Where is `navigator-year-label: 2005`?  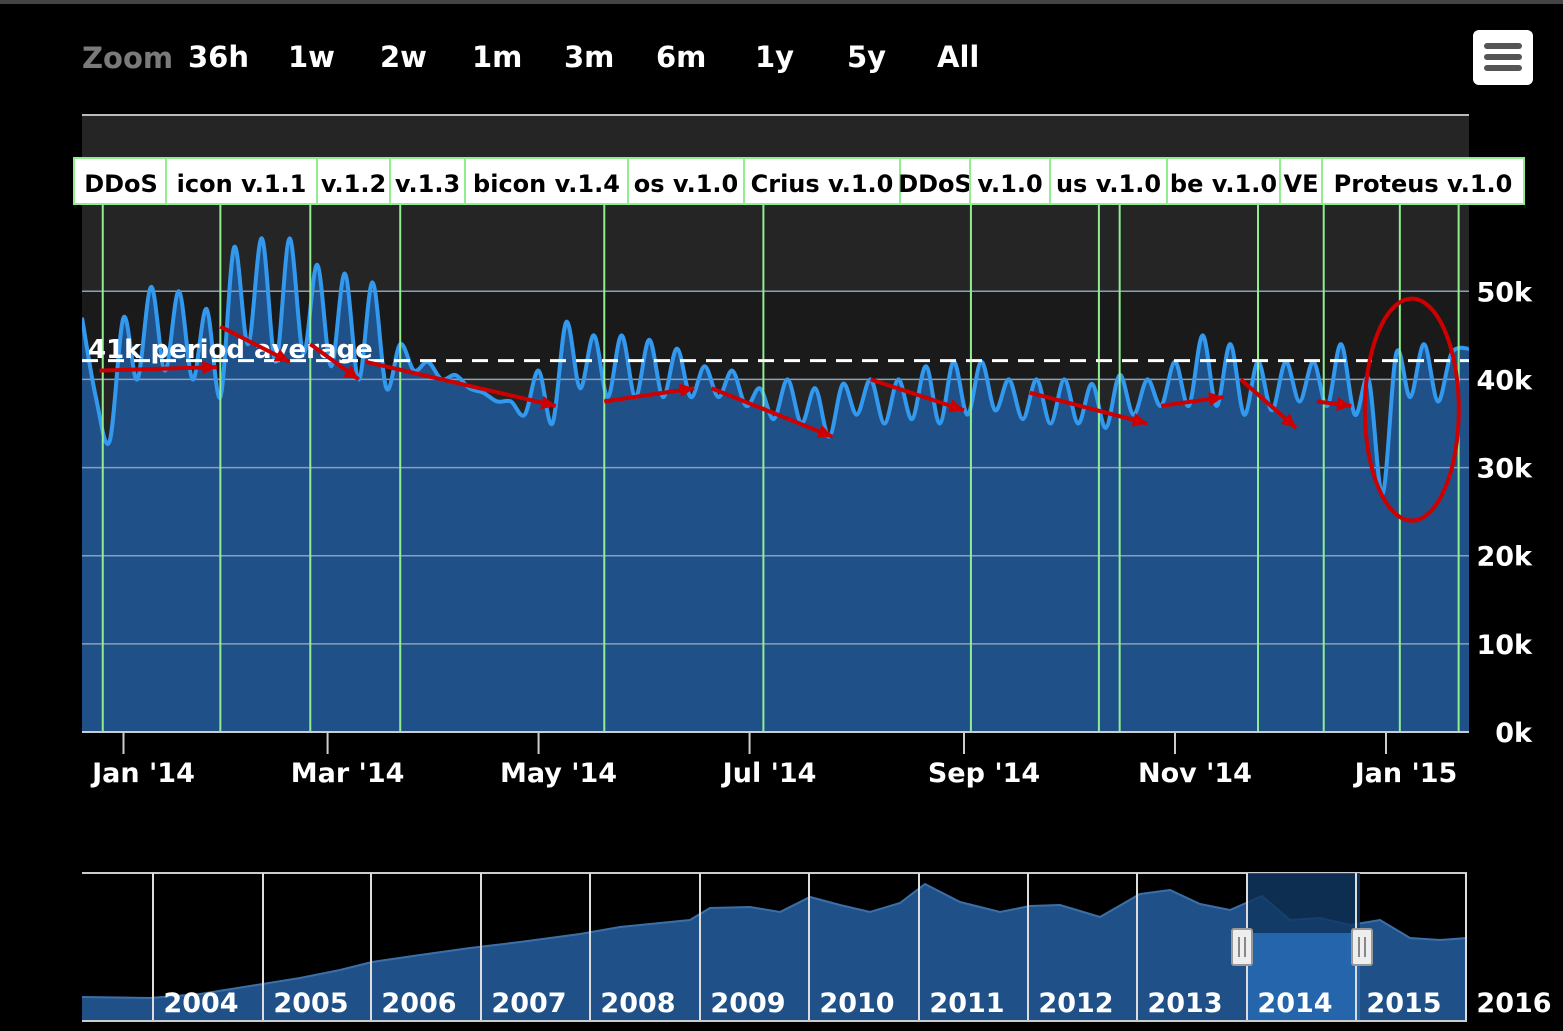 navigator-year-label: 2005 is located at coordinates (310, 1003).